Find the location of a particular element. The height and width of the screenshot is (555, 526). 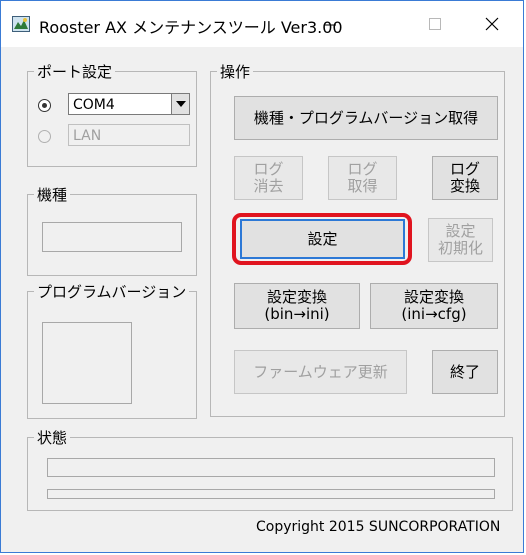

operation-title: 操作 is located at coordinates (235, 71).